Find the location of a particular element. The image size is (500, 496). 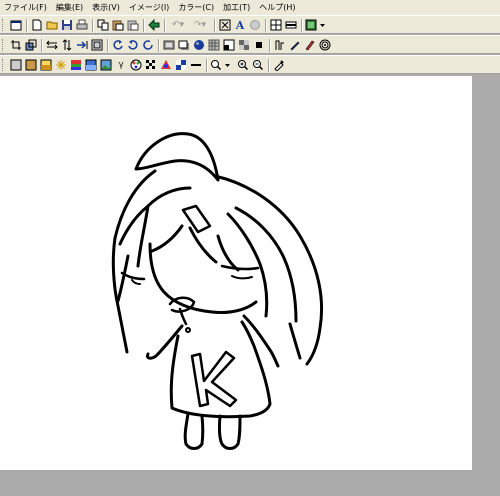

rotate-left-icon is located at coordinates (118, 45).